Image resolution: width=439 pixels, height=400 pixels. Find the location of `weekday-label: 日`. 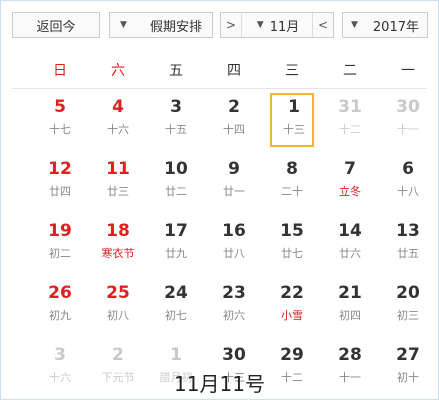

weekday-label: 日 is located at coordinates (60, 71).